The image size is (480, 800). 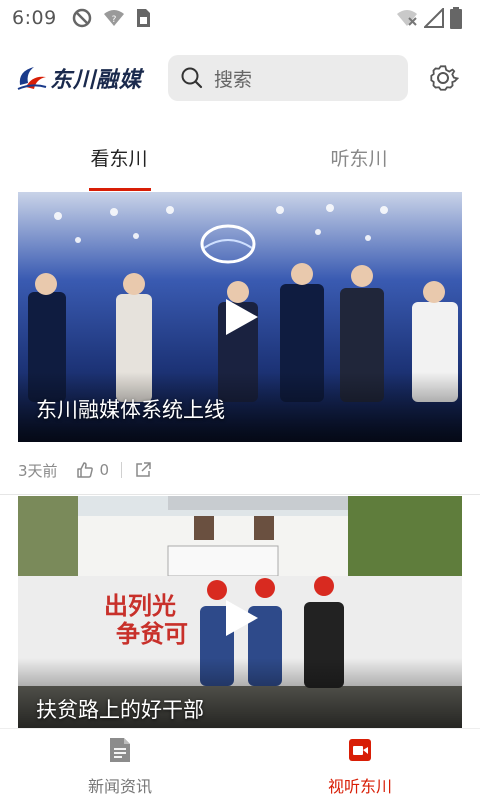 I want to click on thumbs-up-icon, so click(x=84, y=470).